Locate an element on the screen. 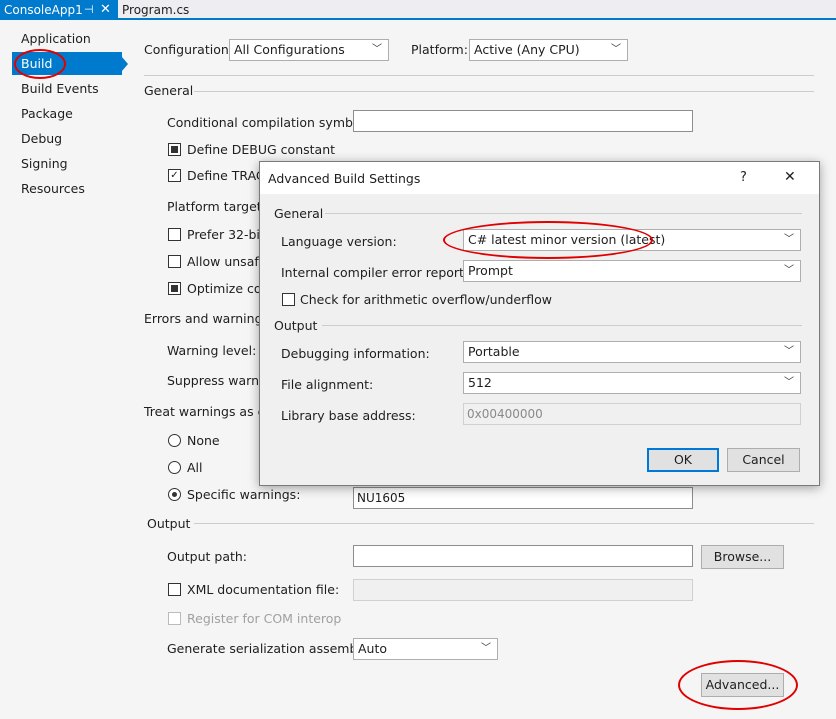  annotation-circle-advanced is located at coordinates (738, 685).